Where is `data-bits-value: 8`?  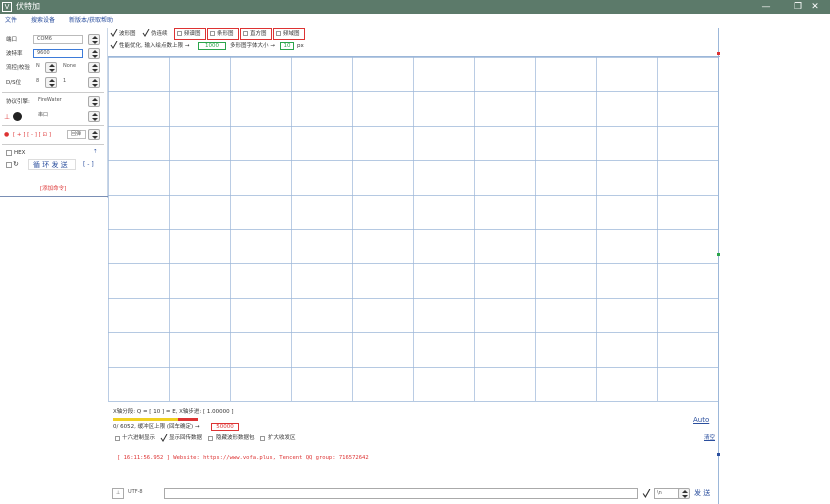 data-bits-value: 8 is located at coordinates (38, 82).